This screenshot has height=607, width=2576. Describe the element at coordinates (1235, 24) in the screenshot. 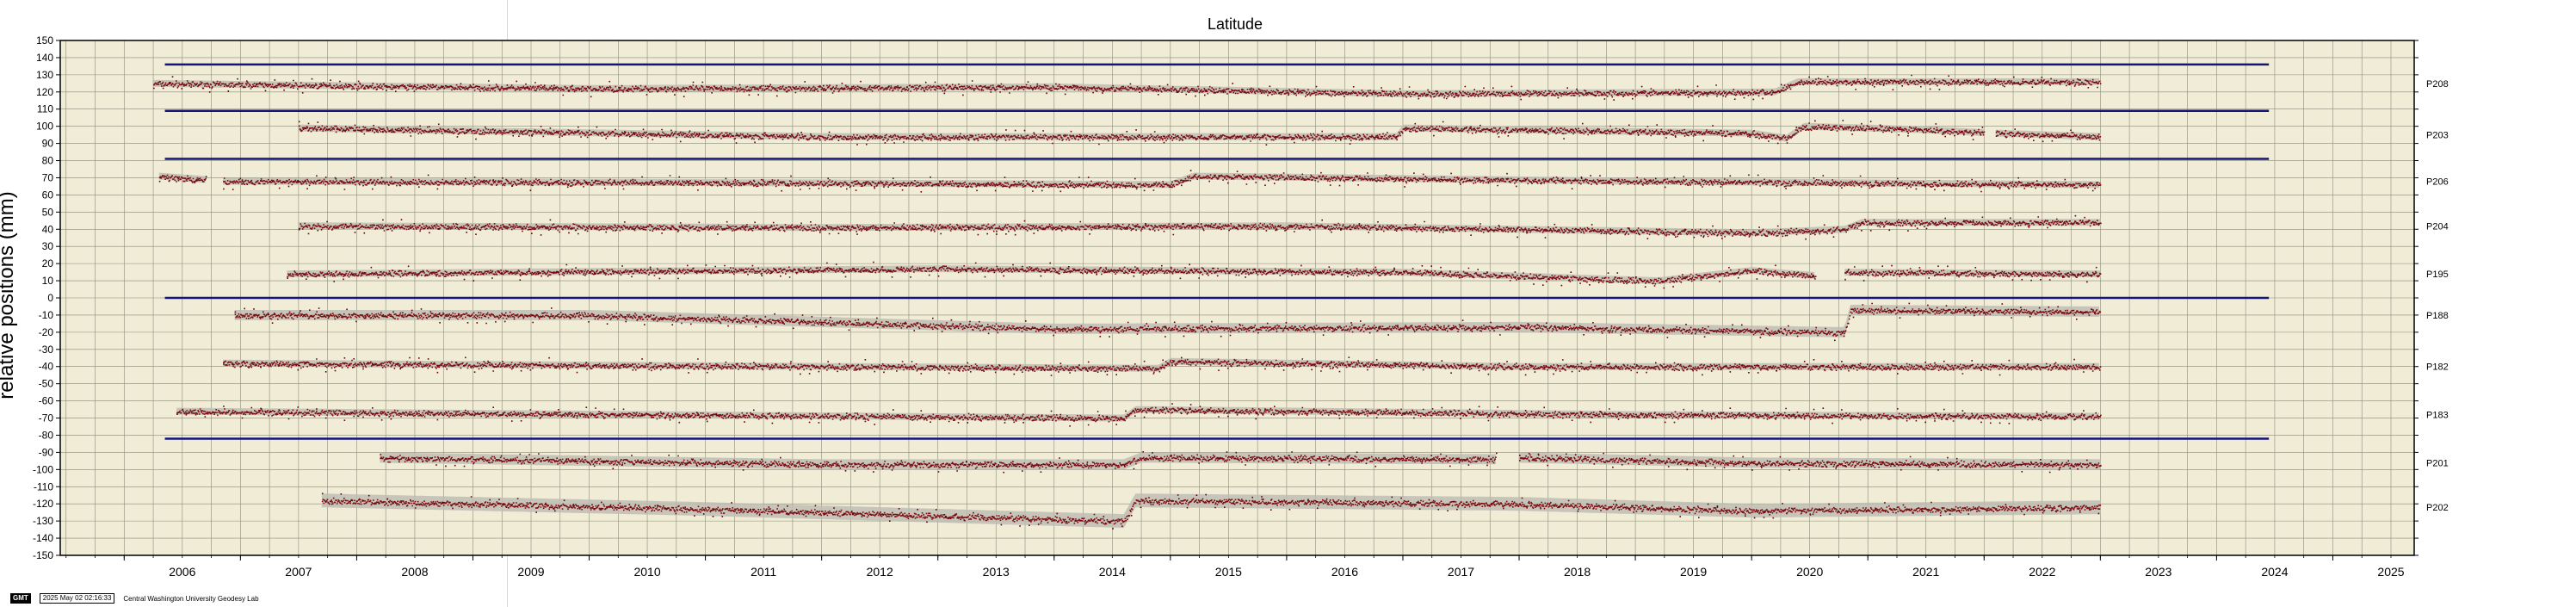

I see `chart-title: Latitude` at that location.